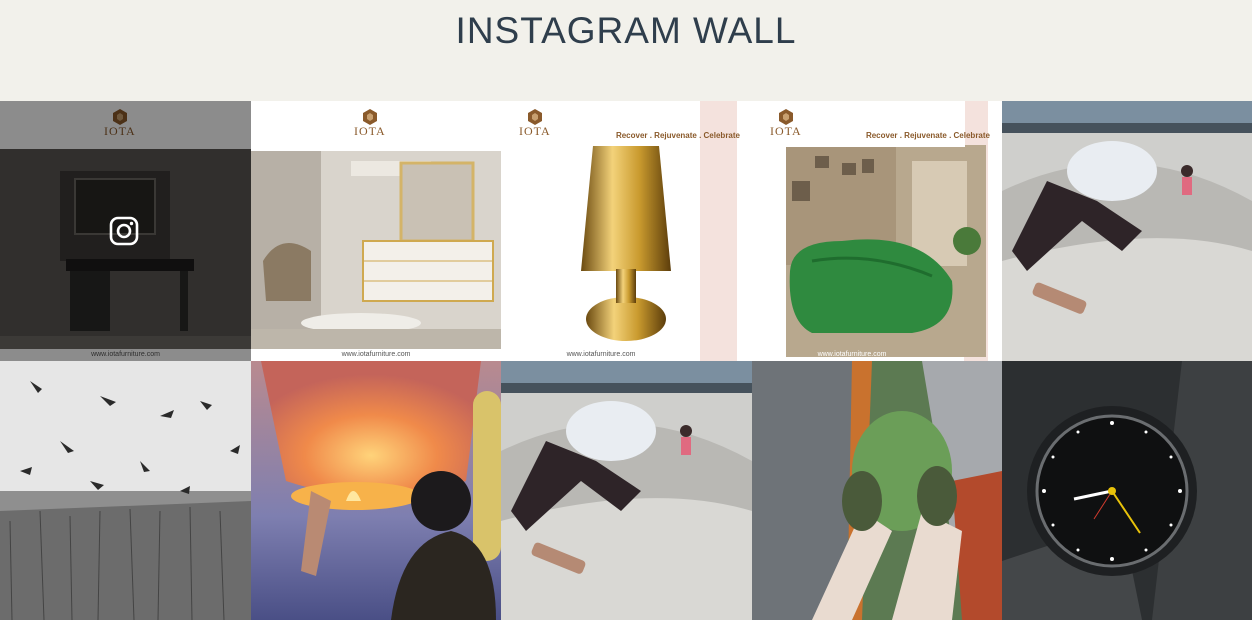  Describe the element at coordinates (376, 231) in the screenshot. I see `instagram-post-2: IOTA www.iotafurniture.com` at that location.